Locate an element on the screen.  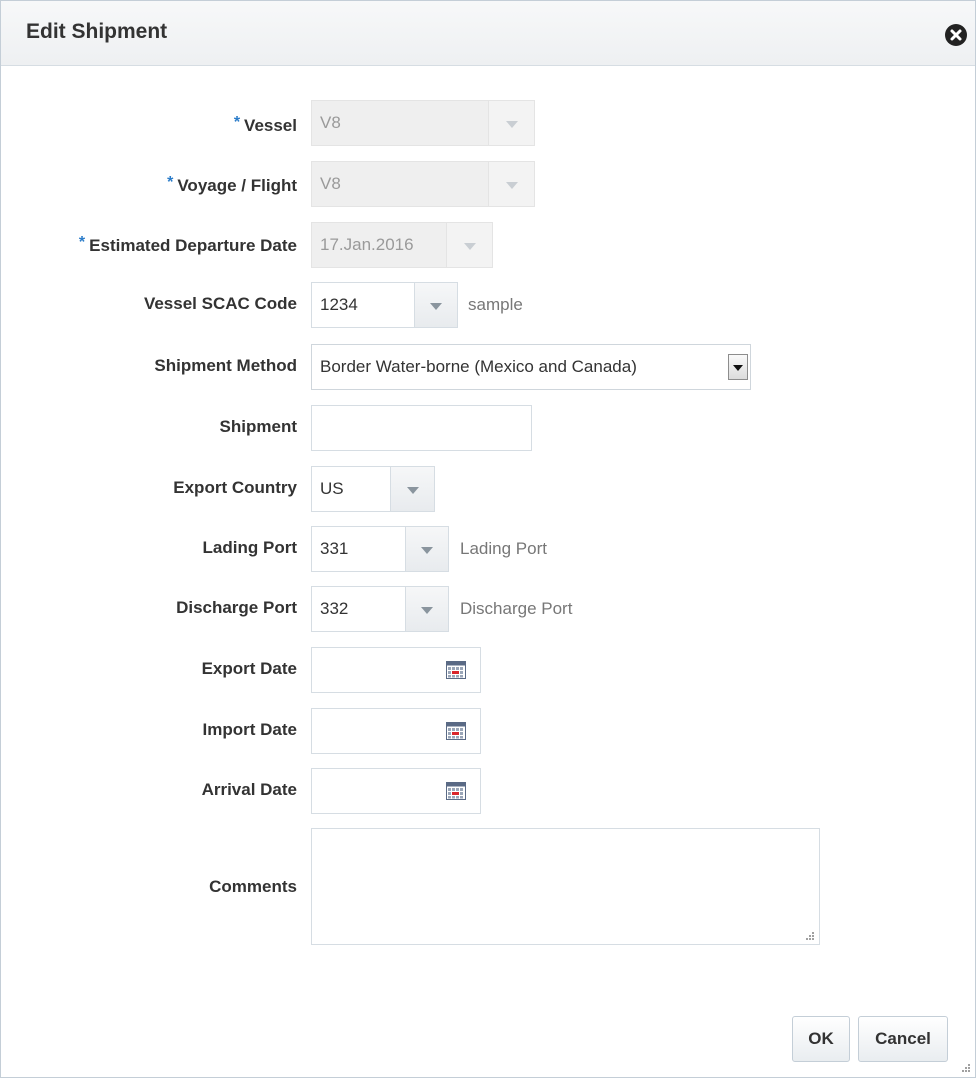
comments-label: Comments is located at coordinates (253, 886).